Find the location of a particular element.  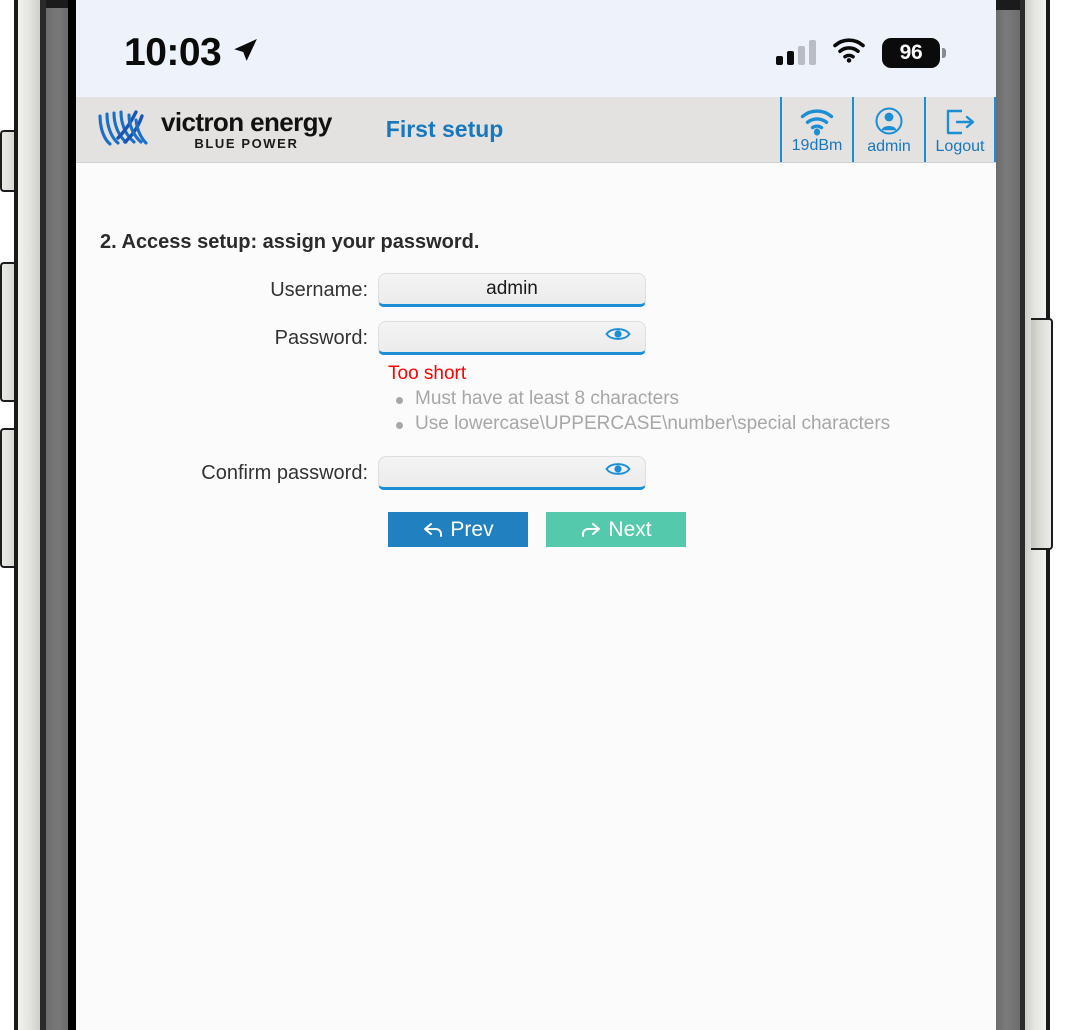

ios-status-bar: 10:03 96 is located at coordinates (536, 48).